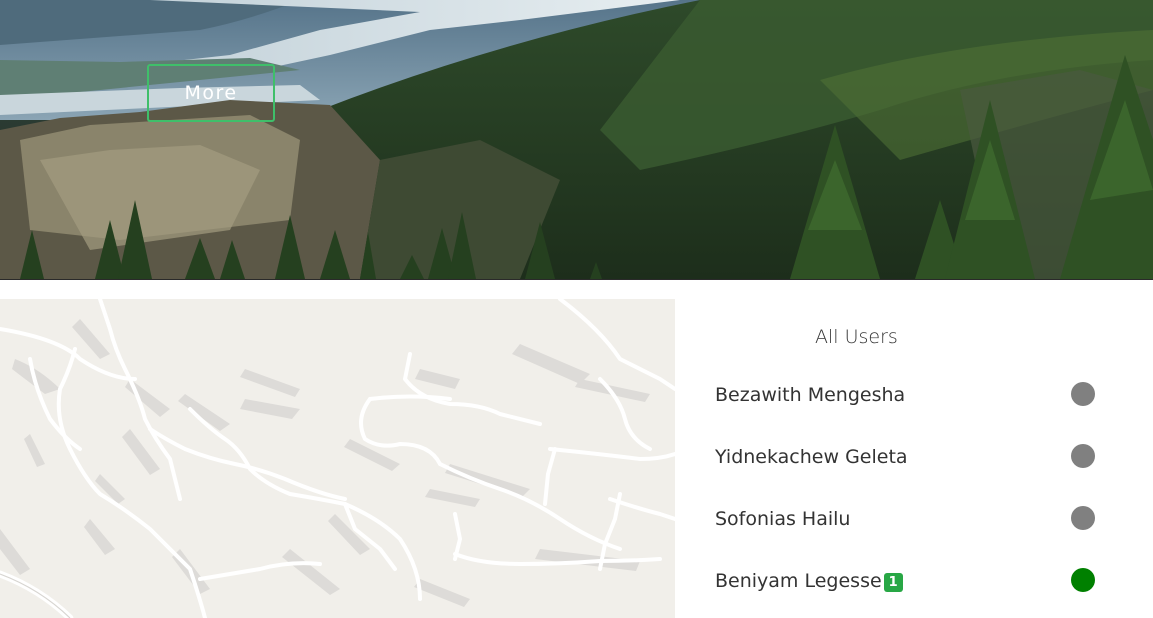  What do you see at coordinates (783, 519) in the screenshot?
I see `user-name: Sofonias Hailu` at bounding box center [783, 519].